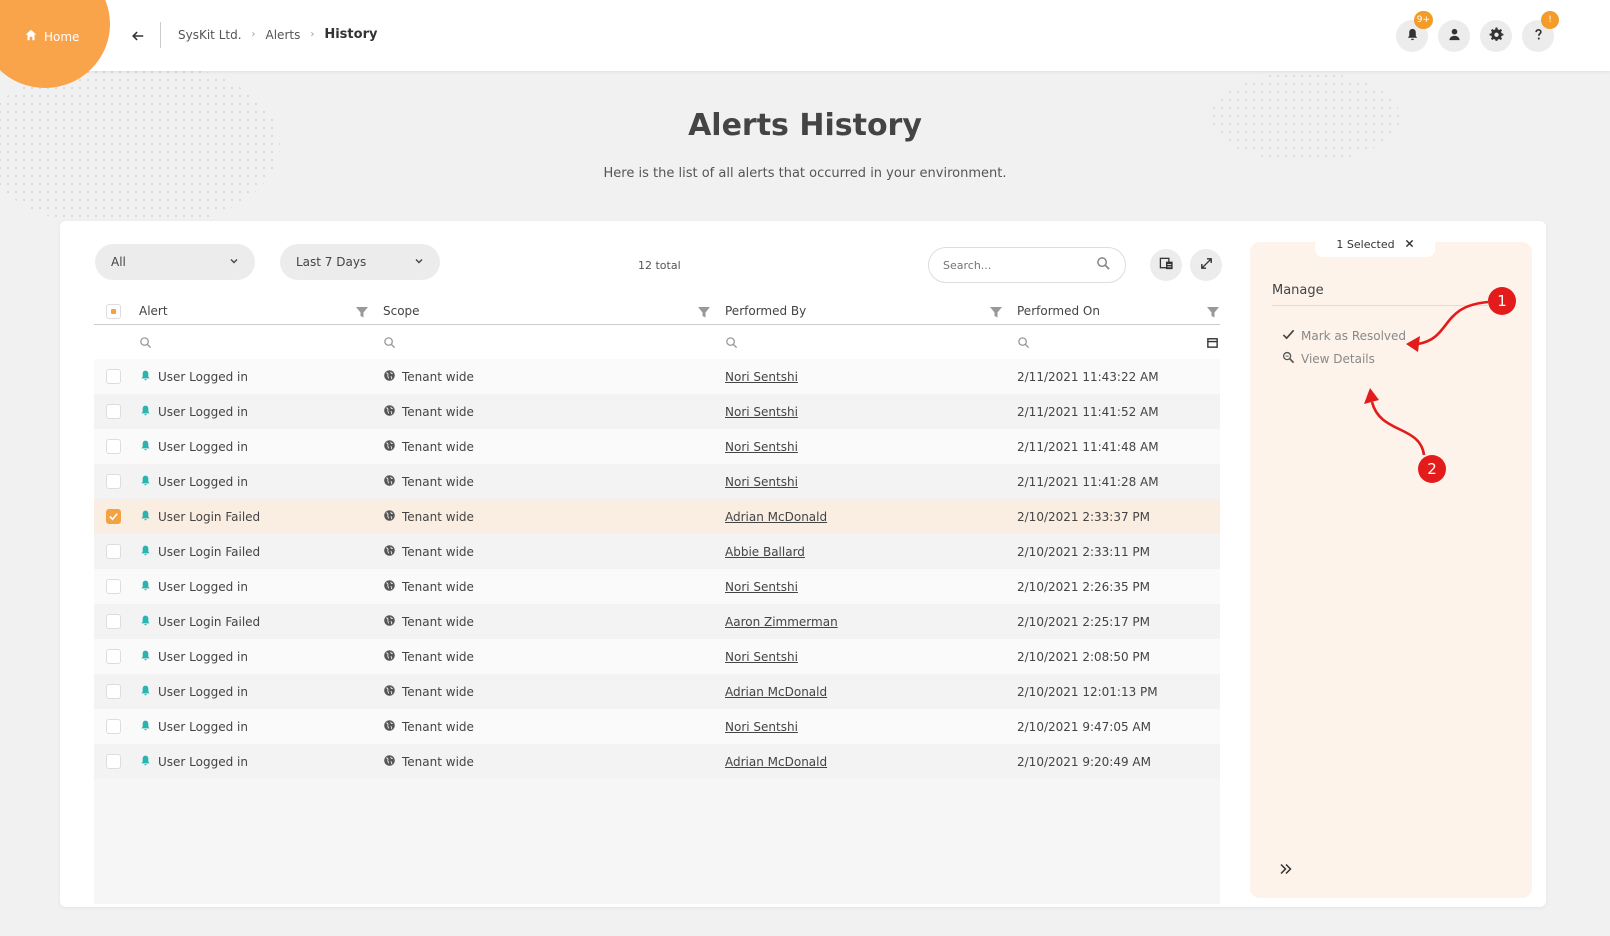 The height and width of the screenshot is (936, 1610). What do you see at coordinates (51, 36) in the screenshot?
I see `home-button: Home` at bounding box center [51, 36].